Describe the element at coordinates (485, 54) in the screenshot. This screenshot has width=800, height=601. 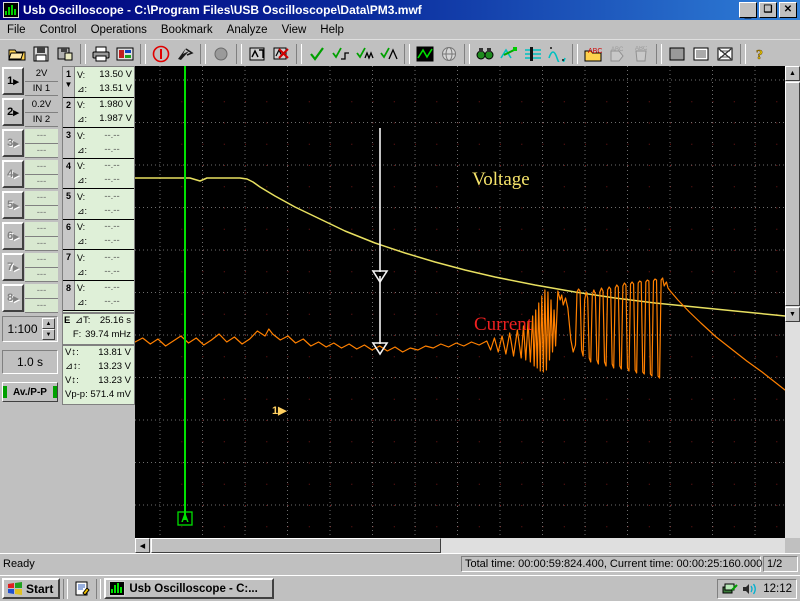
I see `find-button` at that location.